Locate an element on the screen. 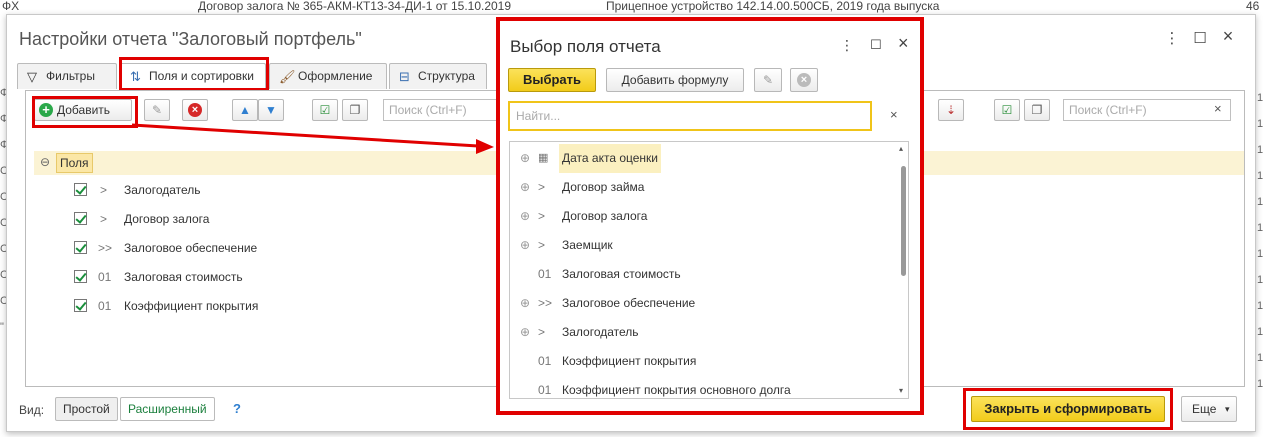 The image size is (1264, 437). scroll-up-icon: ▴ is located at coordinates (901, 148).